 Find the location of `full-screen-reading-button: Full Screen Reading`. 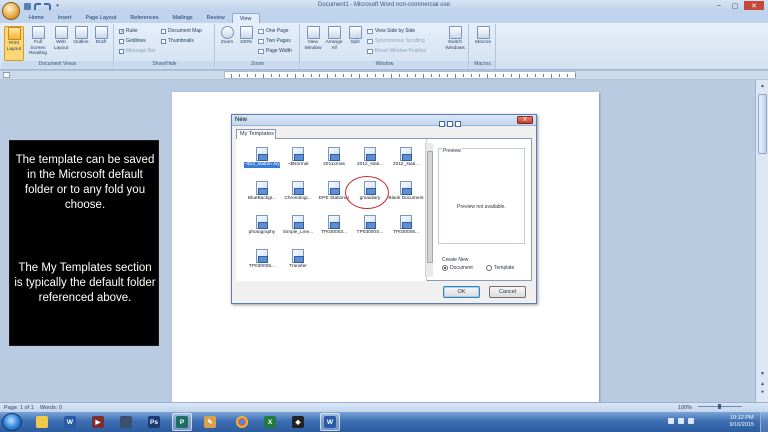

full-screen-reading-button: Full Screen Reading is located at coordinates (38, 41).